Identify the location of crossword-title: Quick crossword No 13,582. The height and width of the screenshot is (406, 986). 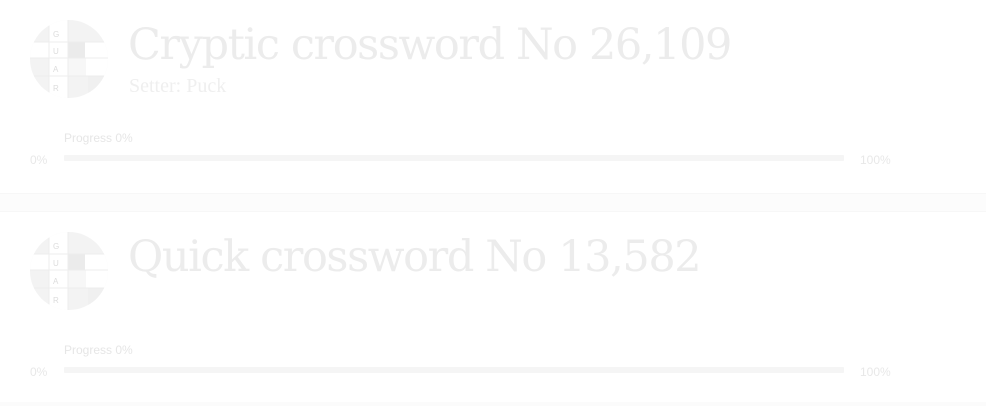
(415, 257).